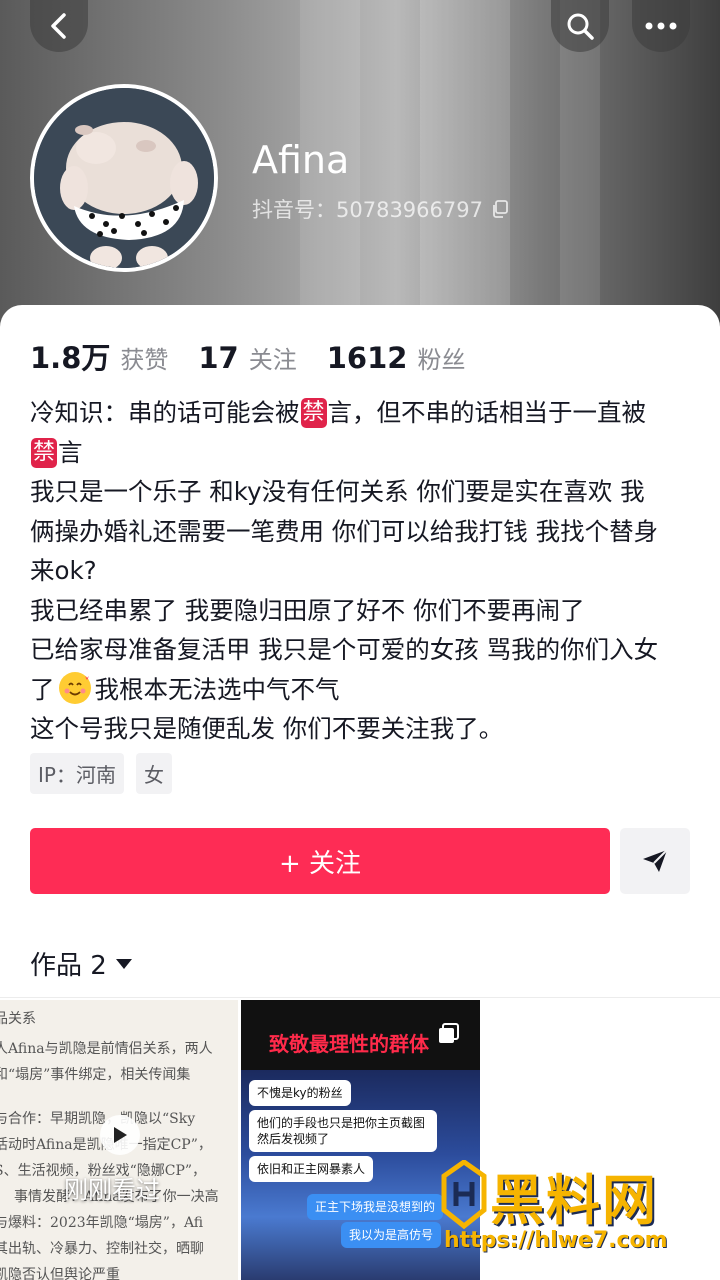  I want to click on stats-row: 1.8万 获赞 17 关注 1612 粉丝, so click(262, 356).